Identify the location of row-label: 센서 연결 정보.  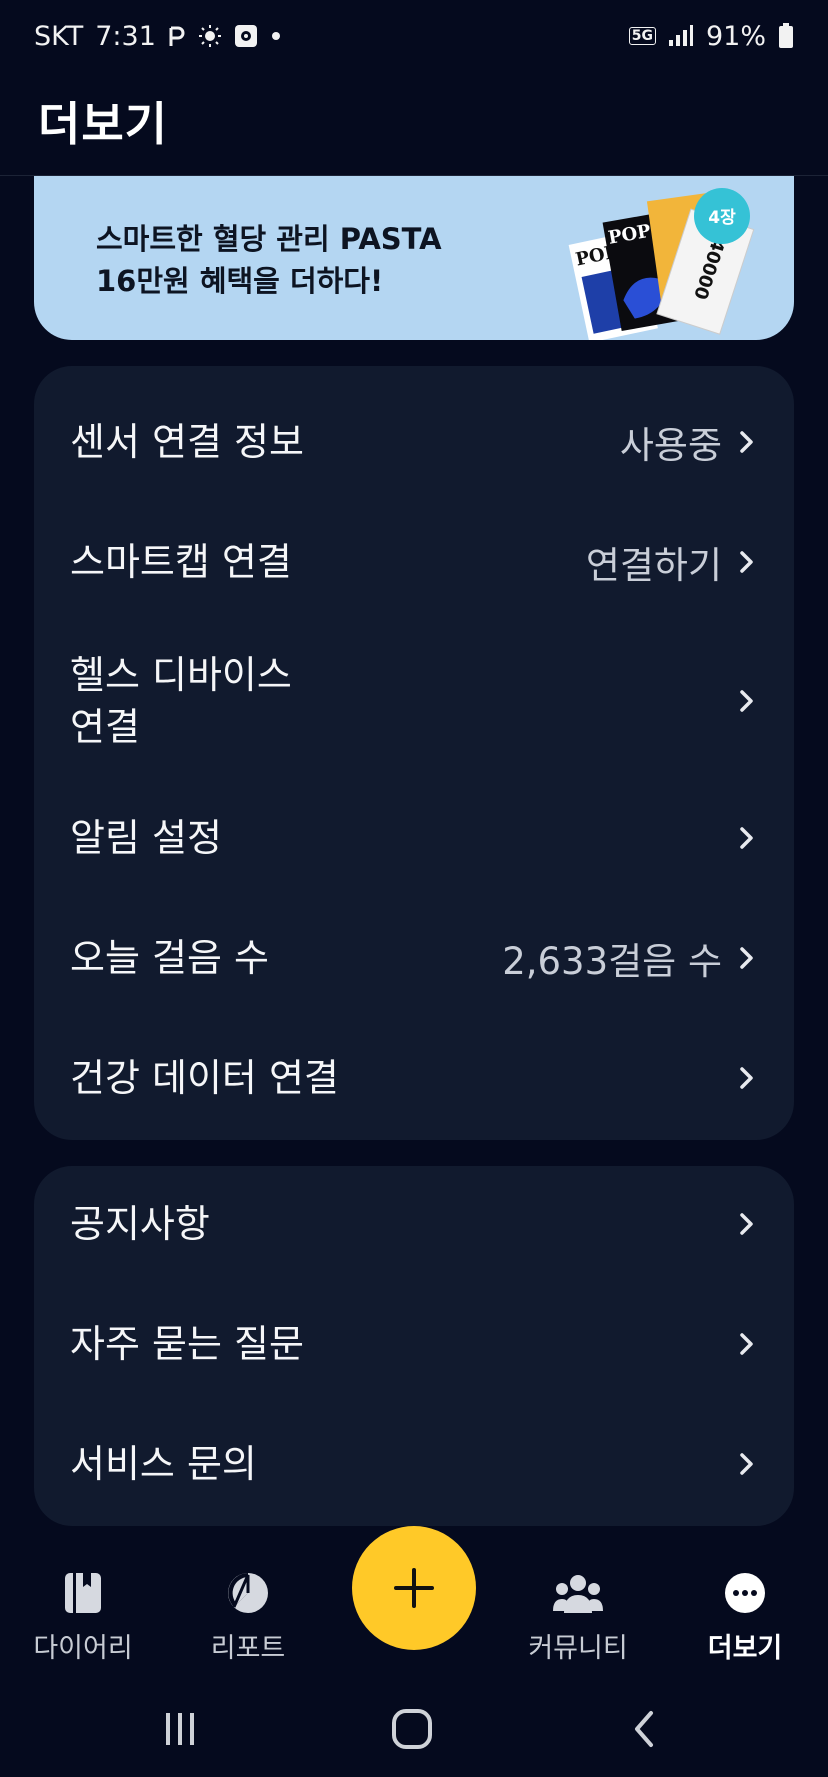
(187, 442).